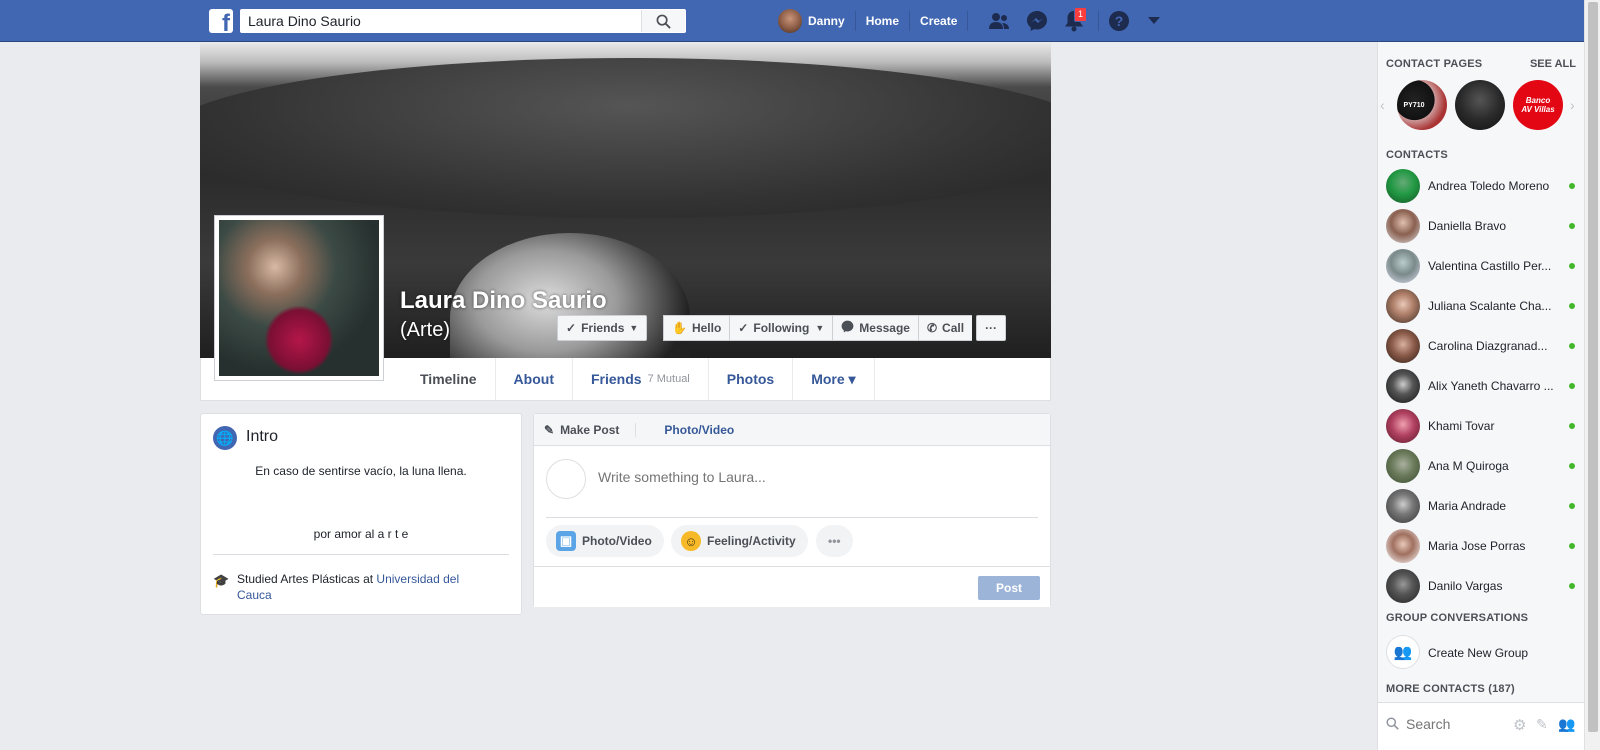 This screenshot has height=750, width=1600. What do you see at coordinates (602, 328) in the screenshot?
I see `friends-button: ✓ Friends ▼` at bounding box center [602, 328].